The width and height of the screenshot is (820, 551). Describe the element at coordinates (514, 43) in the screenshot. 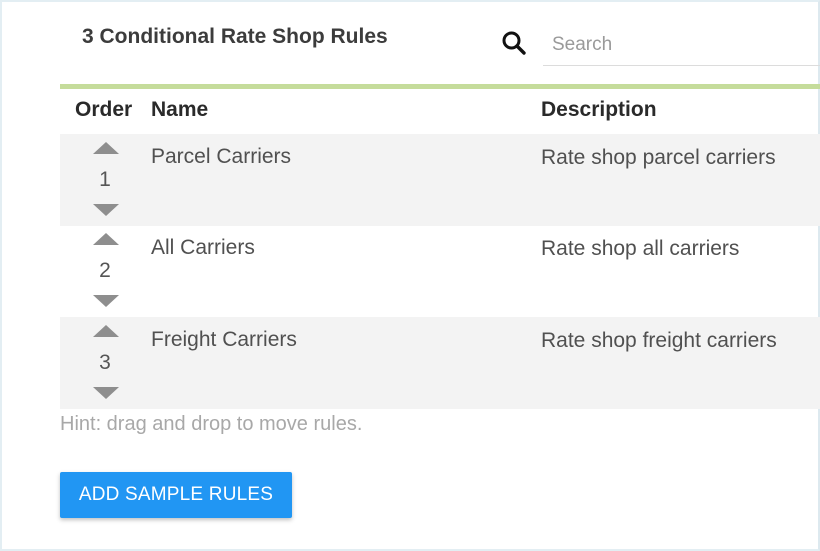

I see `search-icon` at that location.